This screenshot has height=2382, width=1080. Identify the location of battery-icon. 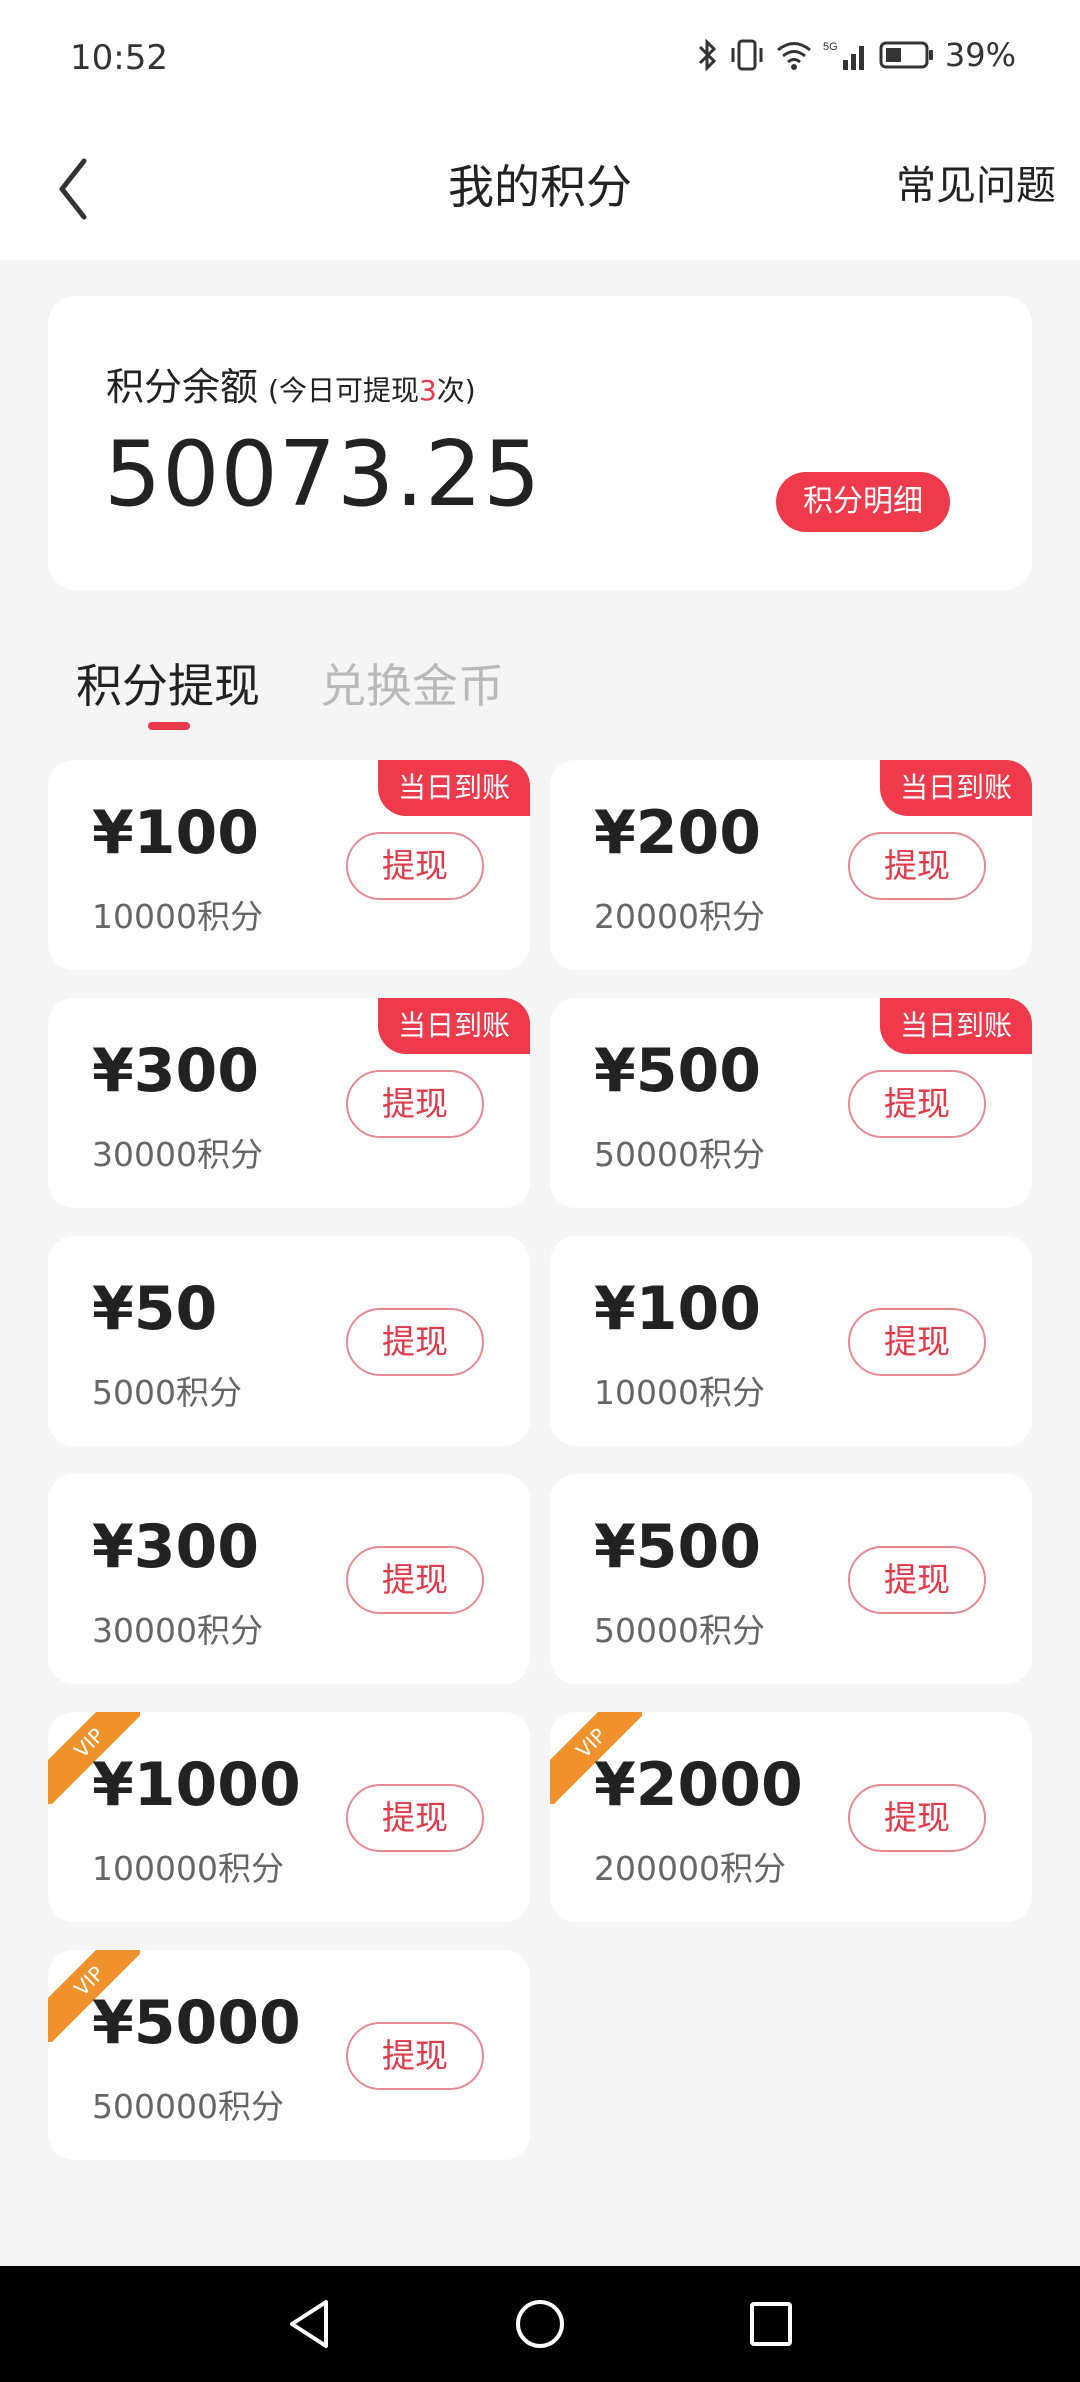
(906, 55).